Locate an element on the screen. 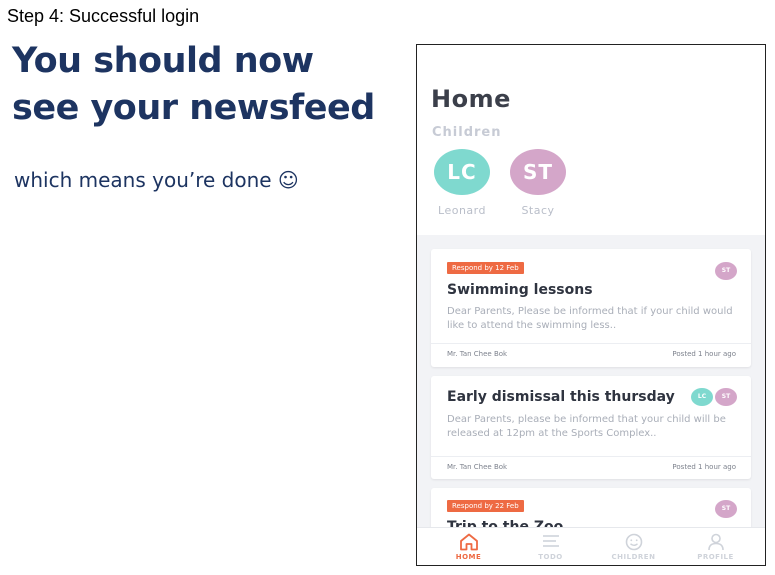 This screenshot has height=575, width=775. tab-profile: PROFILE is located at coordinates (715, 546).